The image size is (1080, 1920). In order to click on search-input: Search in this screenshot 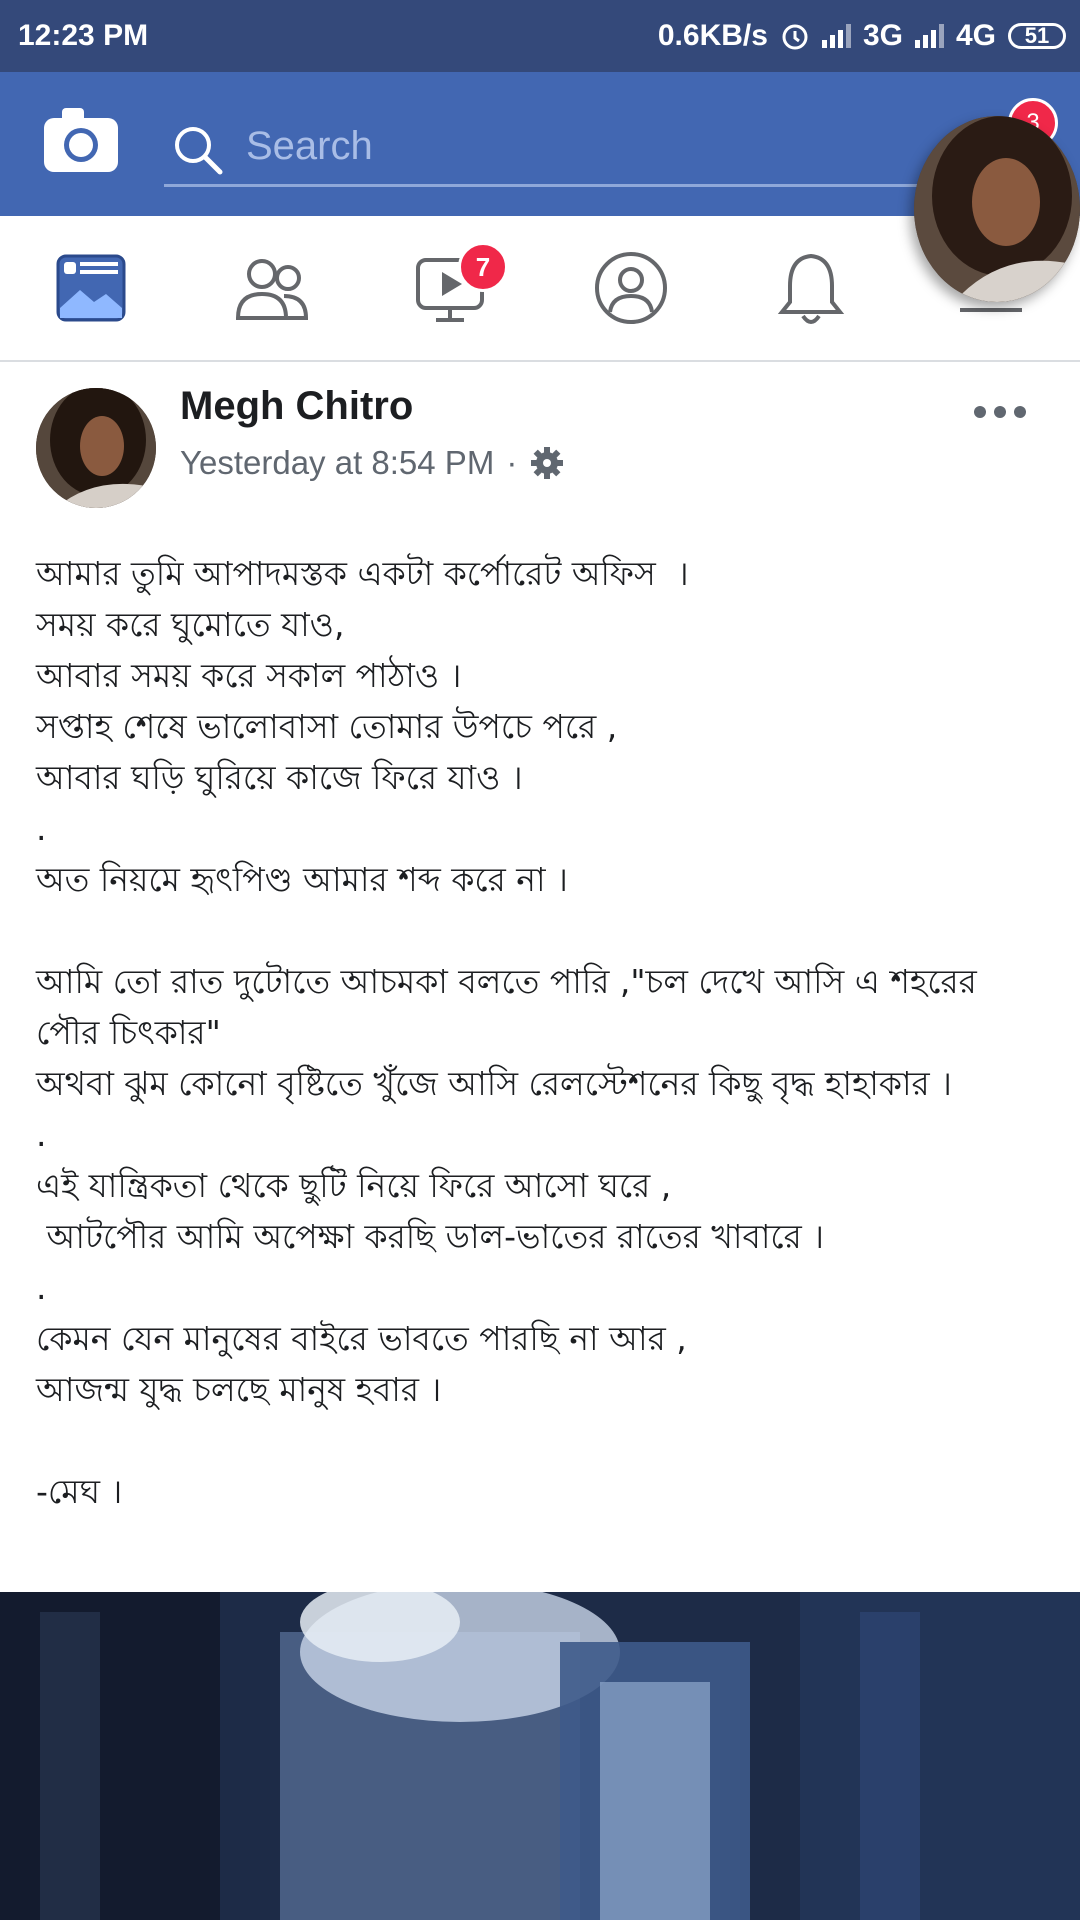, I will do `click(544, 149)`.